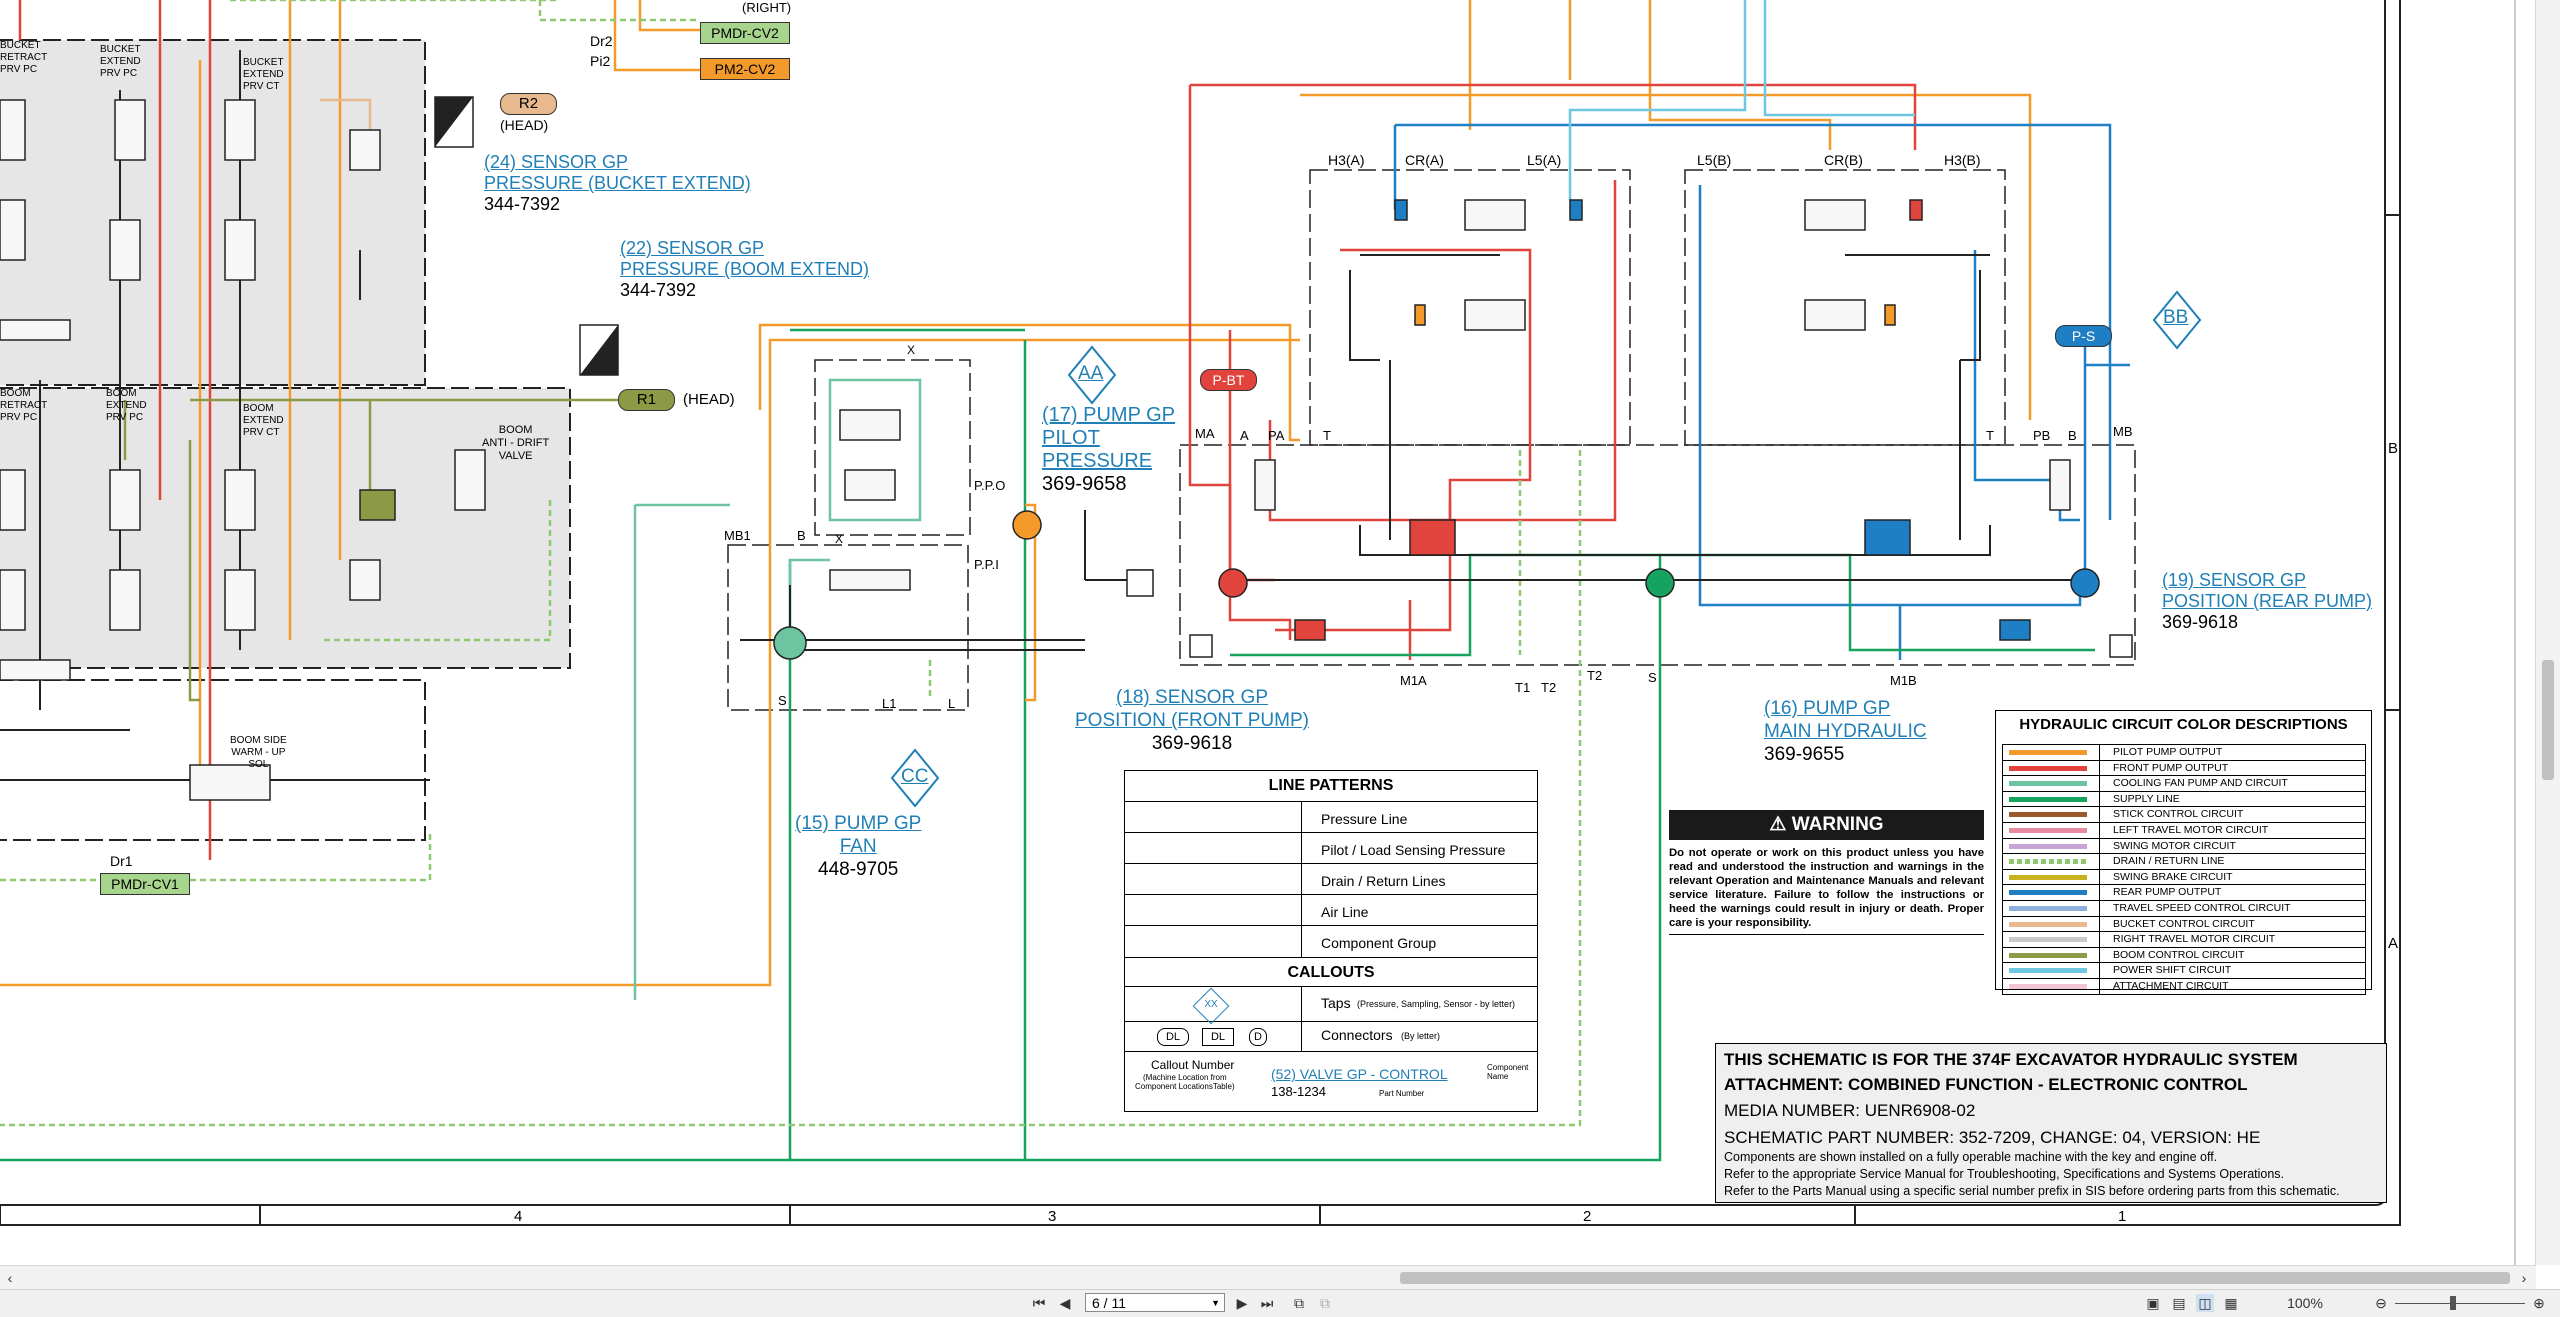 The width and height of the screenshot is (2560, 1317). Describe the element at coordinates (1268, 1277) in the screenshot. I see `horizontal-scrollbar: ‹ ›` at that location.